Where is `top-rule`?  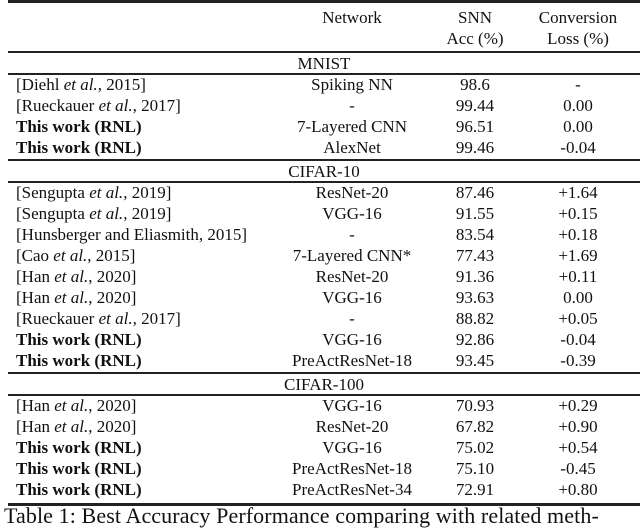
top-rule is located at coordinates (324, 1).